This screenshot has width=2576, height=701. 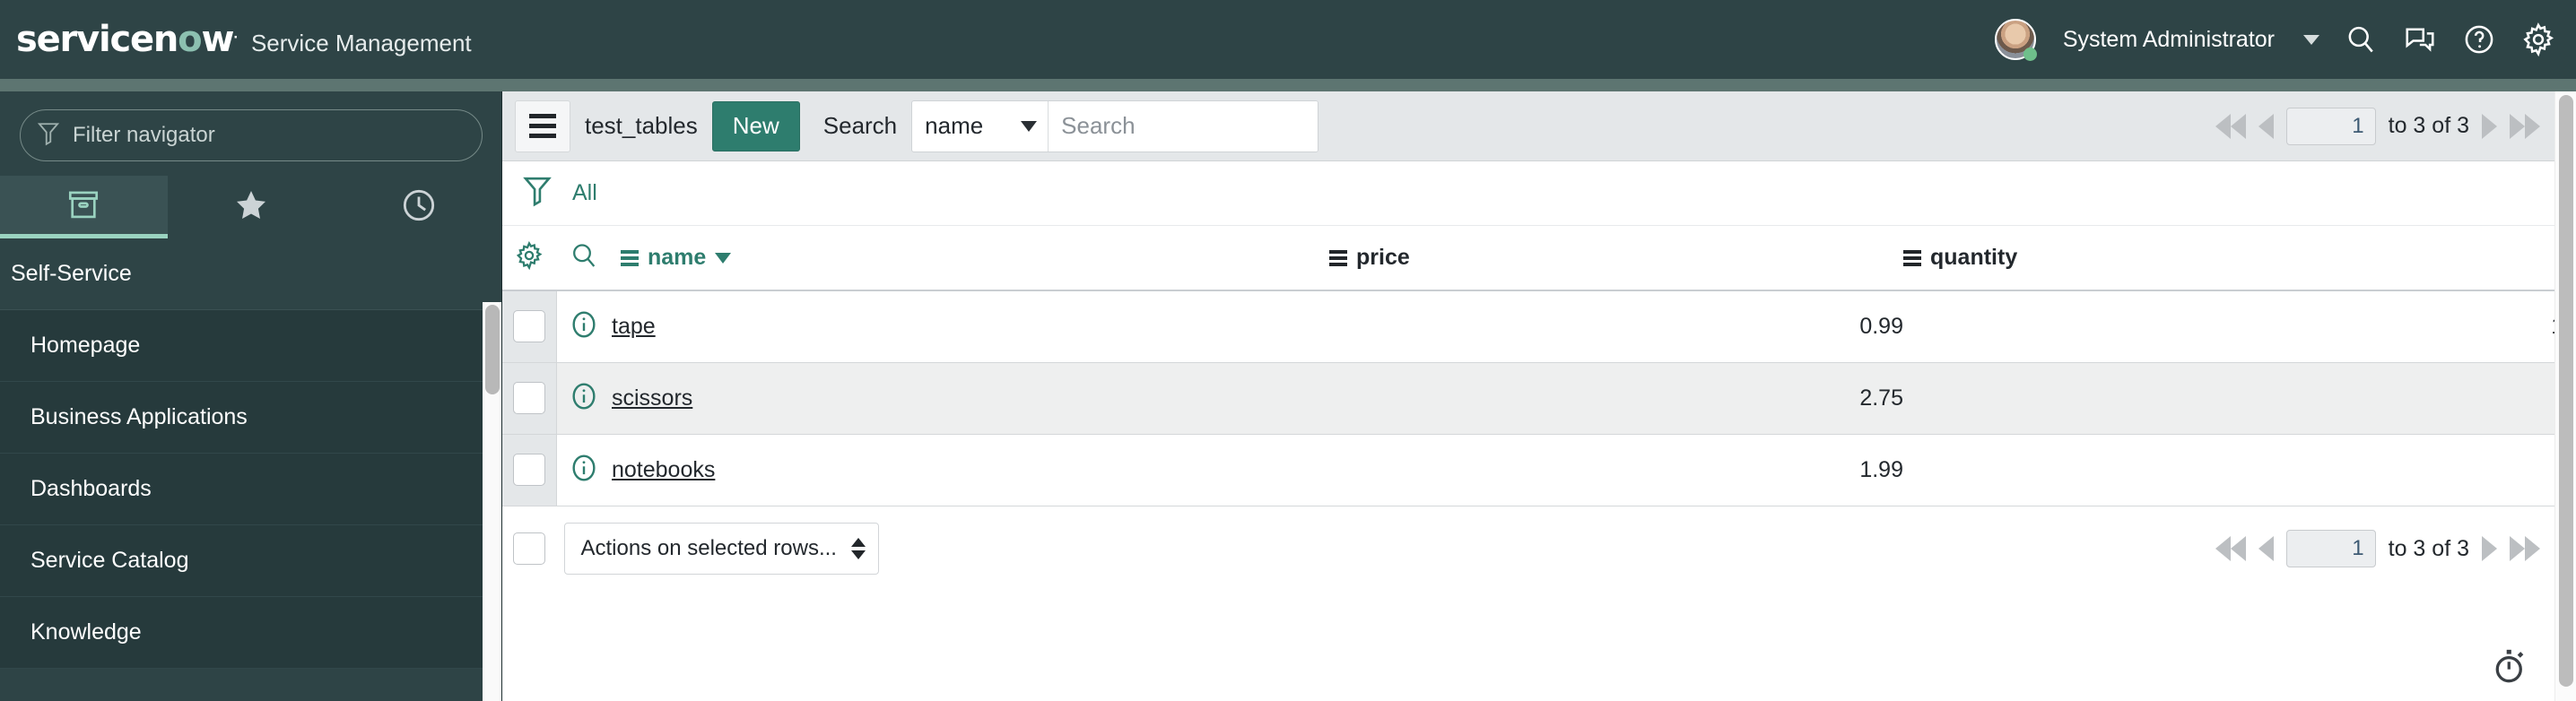 What do you see at coordinates (1616, 470) in the screenshot?
I see `row-price-cell: 1.99` at bounding box center [1616, 470].